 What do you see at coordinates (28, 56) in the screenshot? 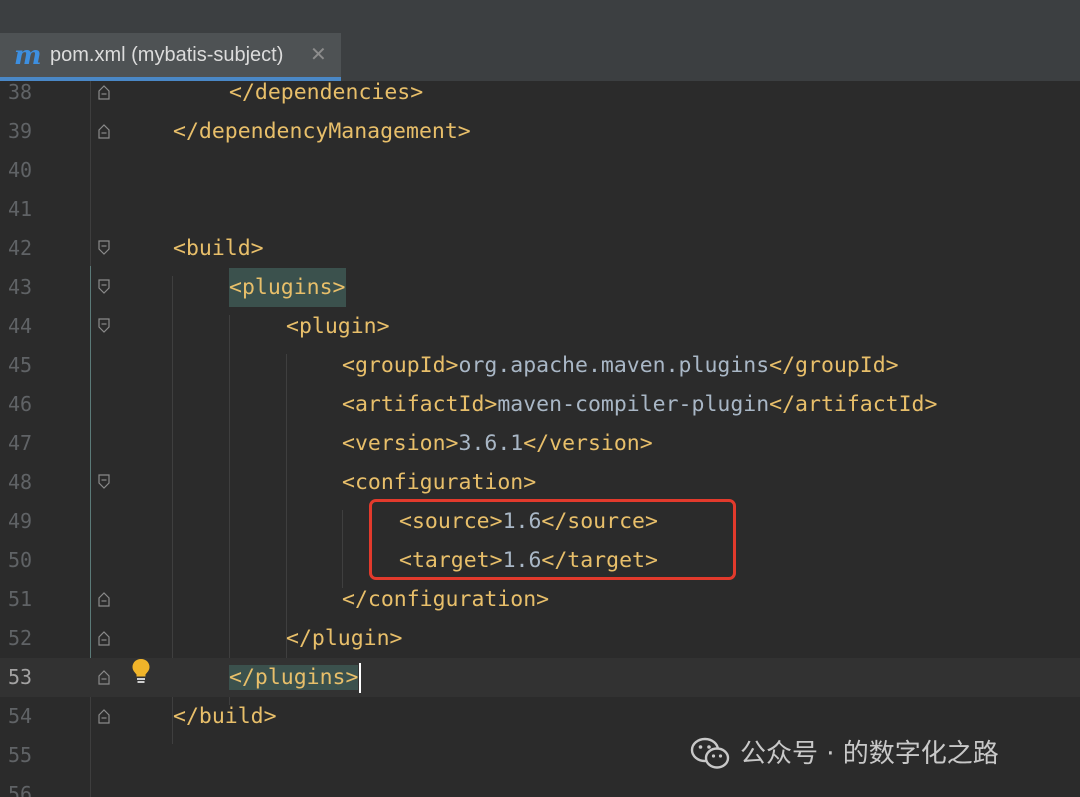
I see `maven-icon: m` at bounding box center [28, 56].